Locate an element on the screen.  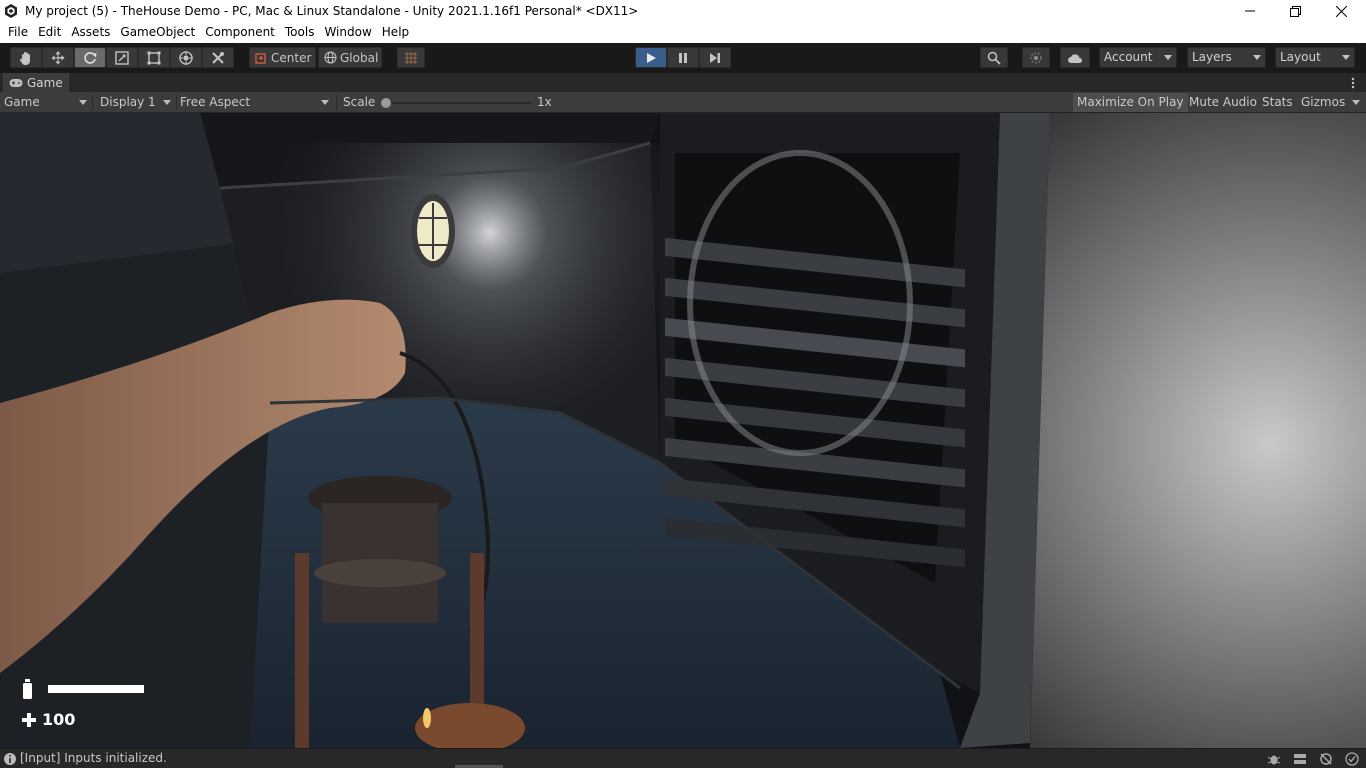
search-icon is located at coordinates (994, 58).